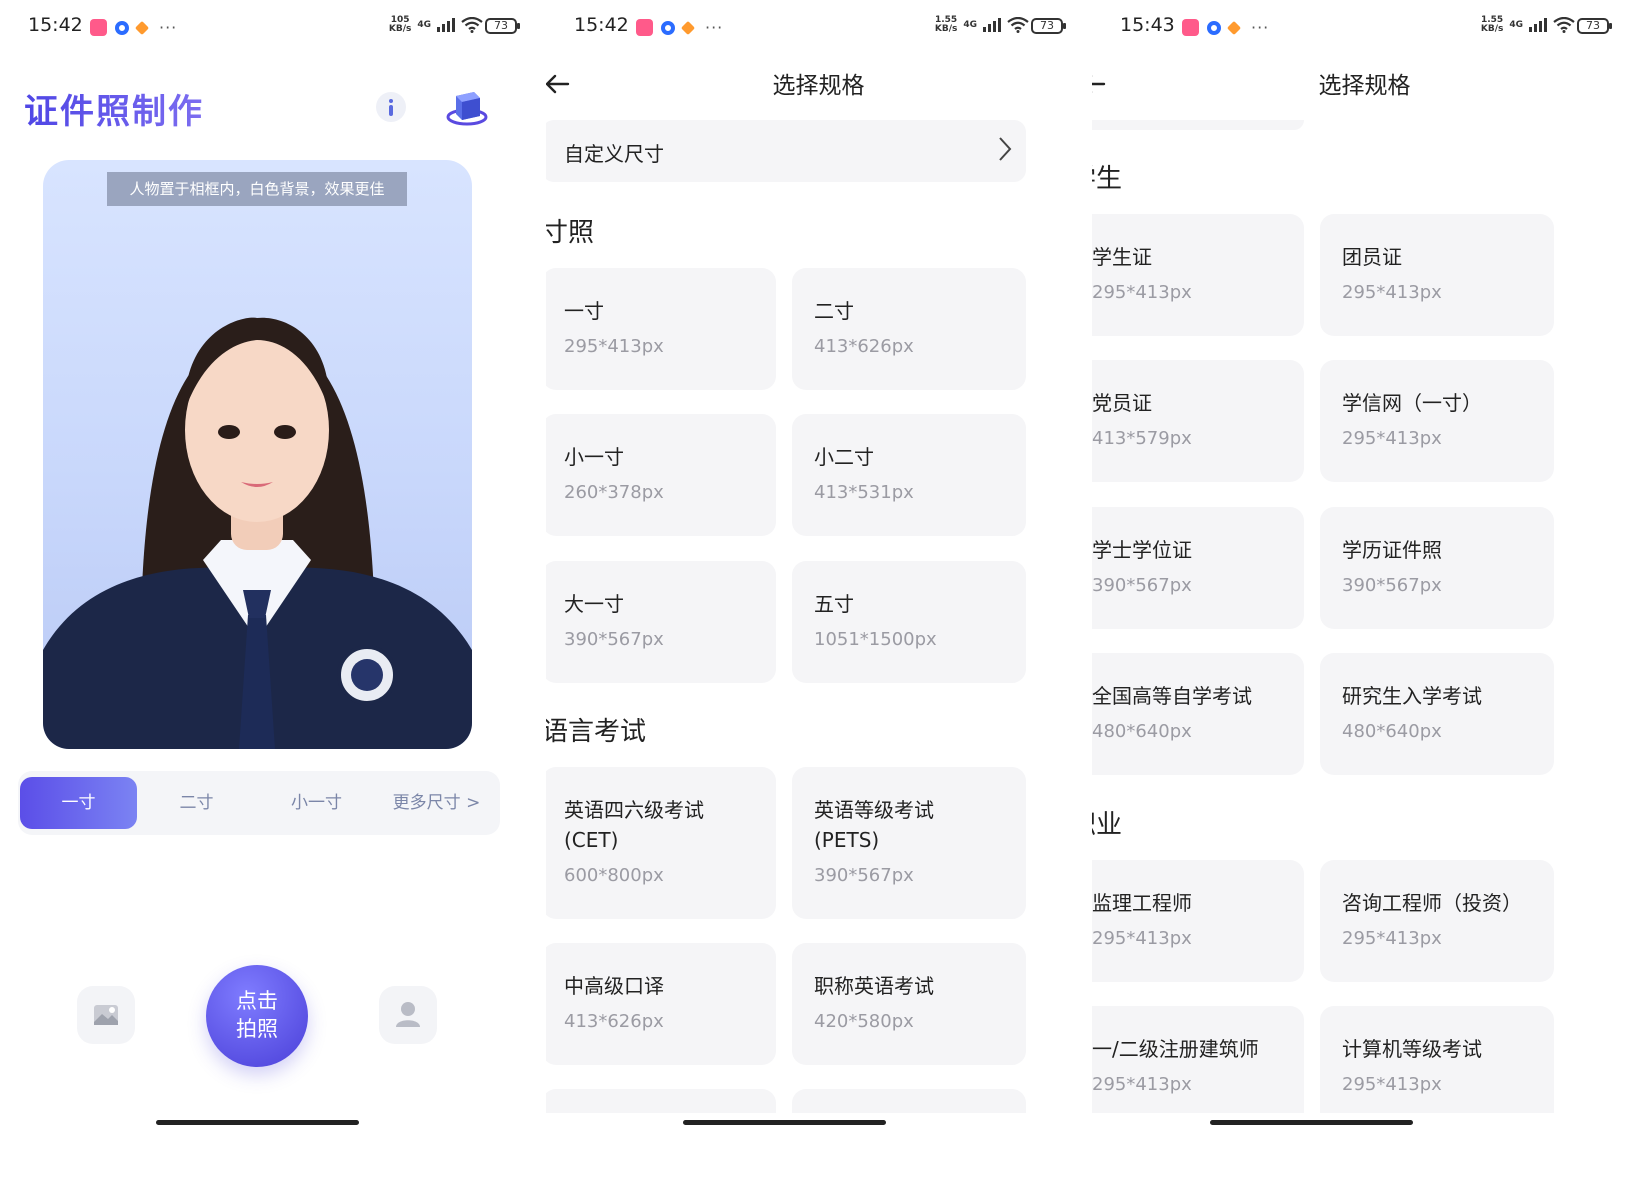 This screenshot has height=1181, width=1637. Describe the element at coordinates (1172, 696) in the screenshot. I see `spec-name: 全国高等自学考试` at that location.